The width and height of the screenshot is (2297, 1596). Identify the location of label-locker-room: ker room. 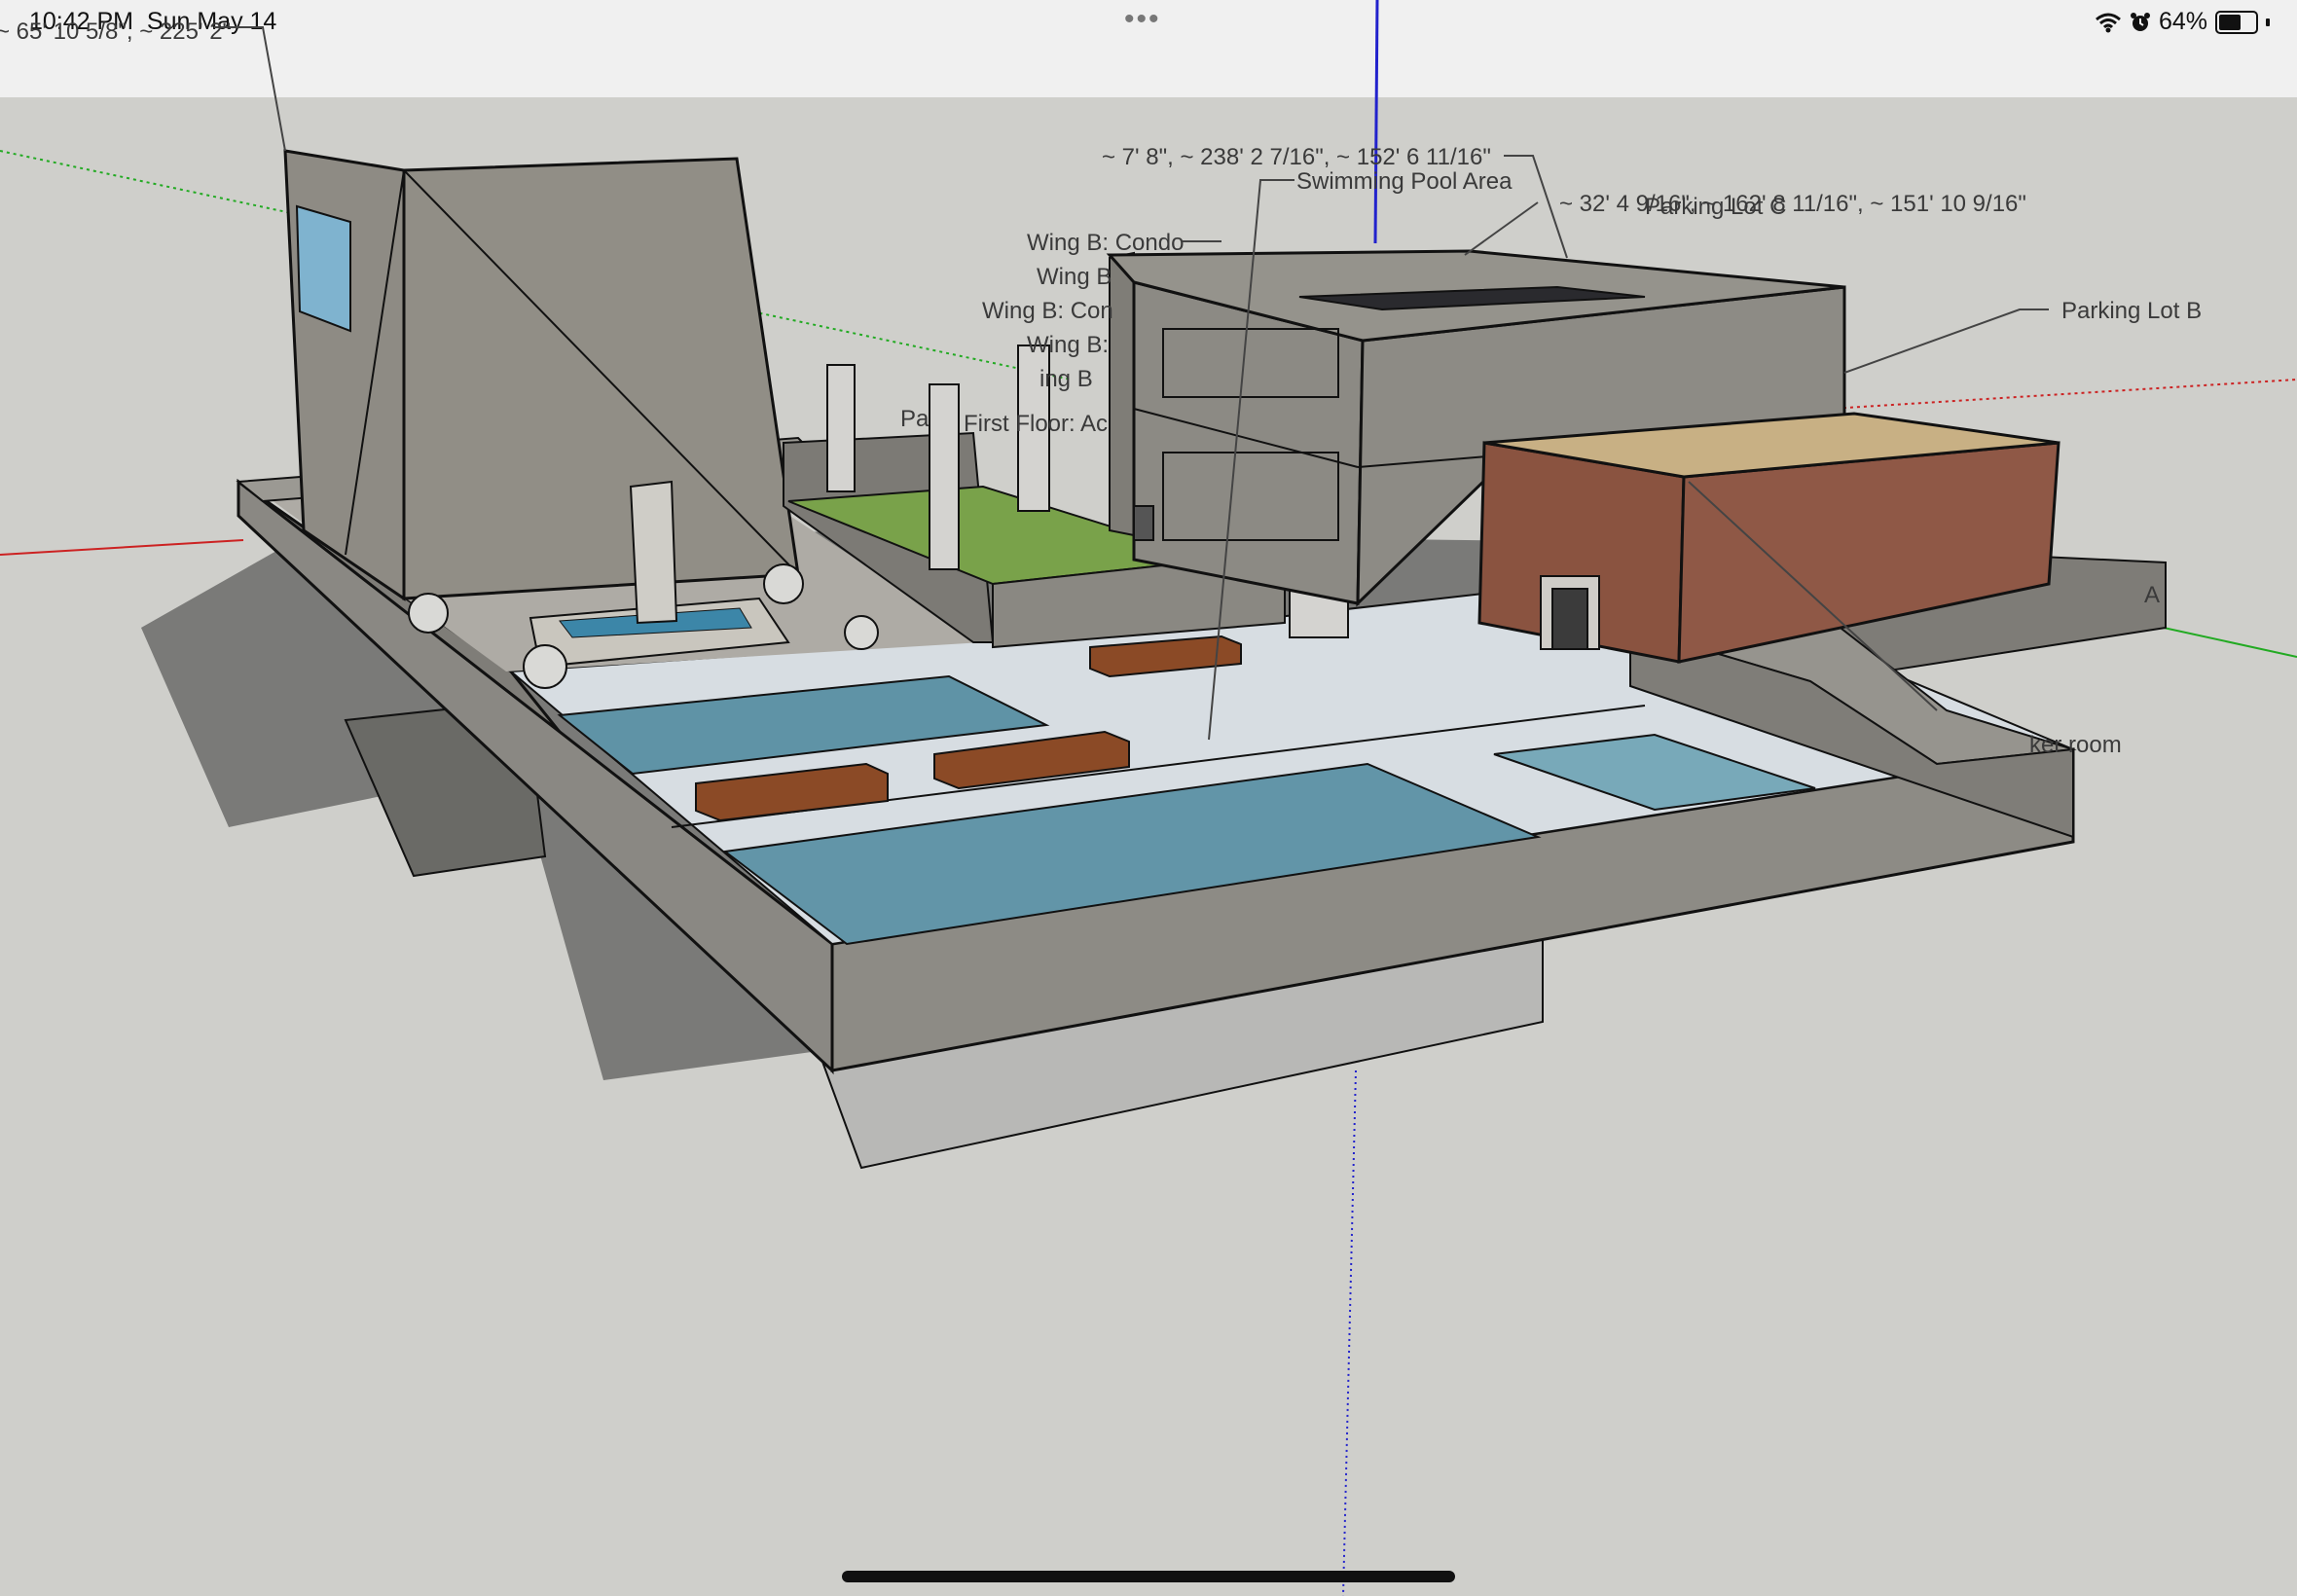
(2075, 745).